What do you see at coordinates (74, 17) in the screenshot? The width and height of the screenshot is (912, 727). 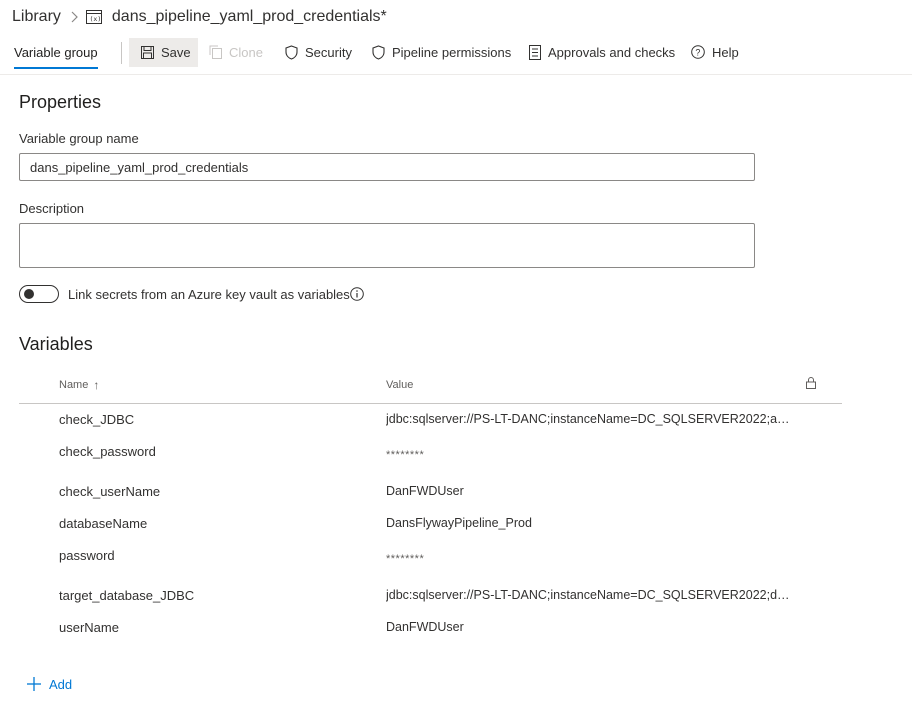 I see `chevron-right-icon` at bounding box center [74, 17].